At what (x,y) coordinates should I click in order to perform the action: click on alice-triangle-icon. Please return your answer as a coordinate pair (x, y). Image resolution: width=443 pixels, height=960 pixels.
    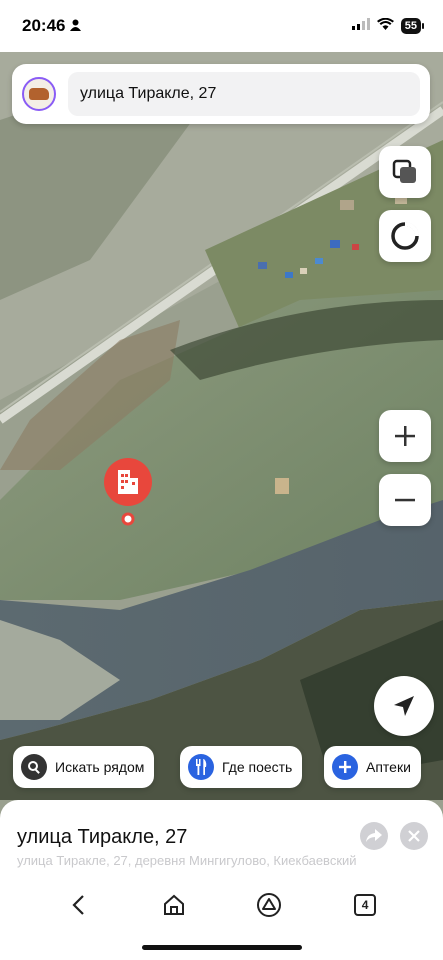
    Looking at the image, I should click on (269, 905).